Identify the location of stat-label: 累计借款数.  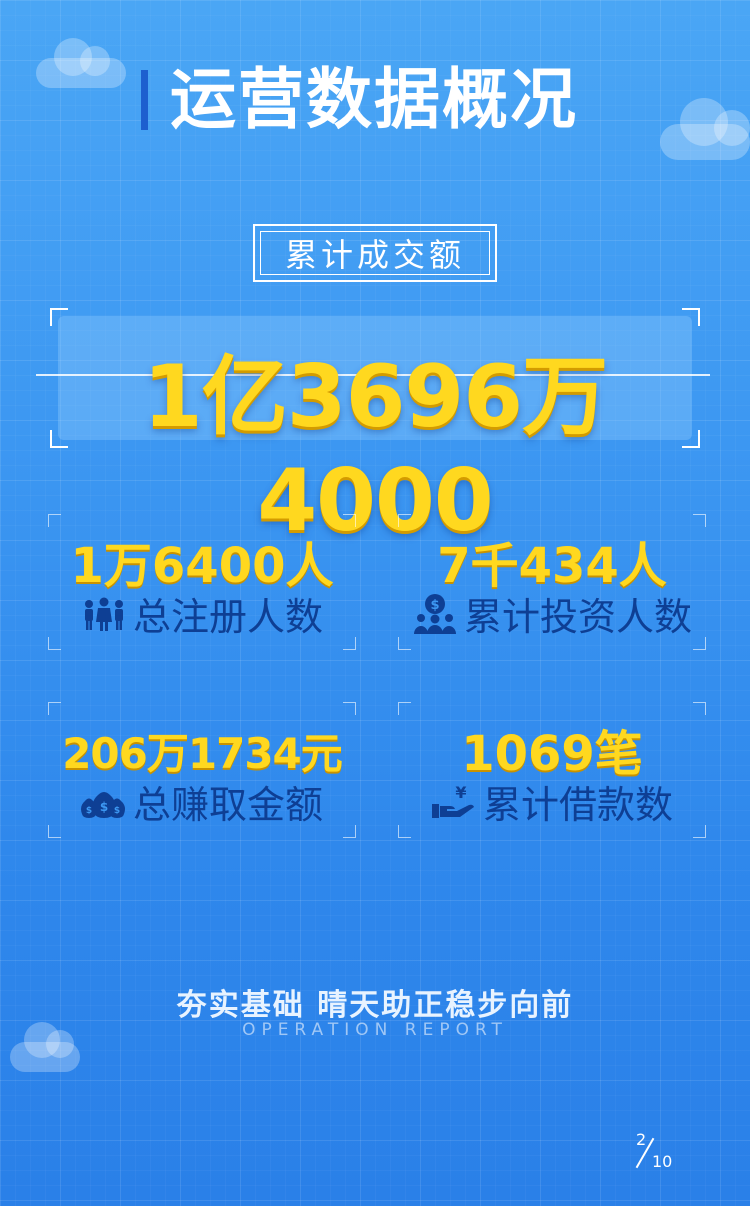
(577, 805).